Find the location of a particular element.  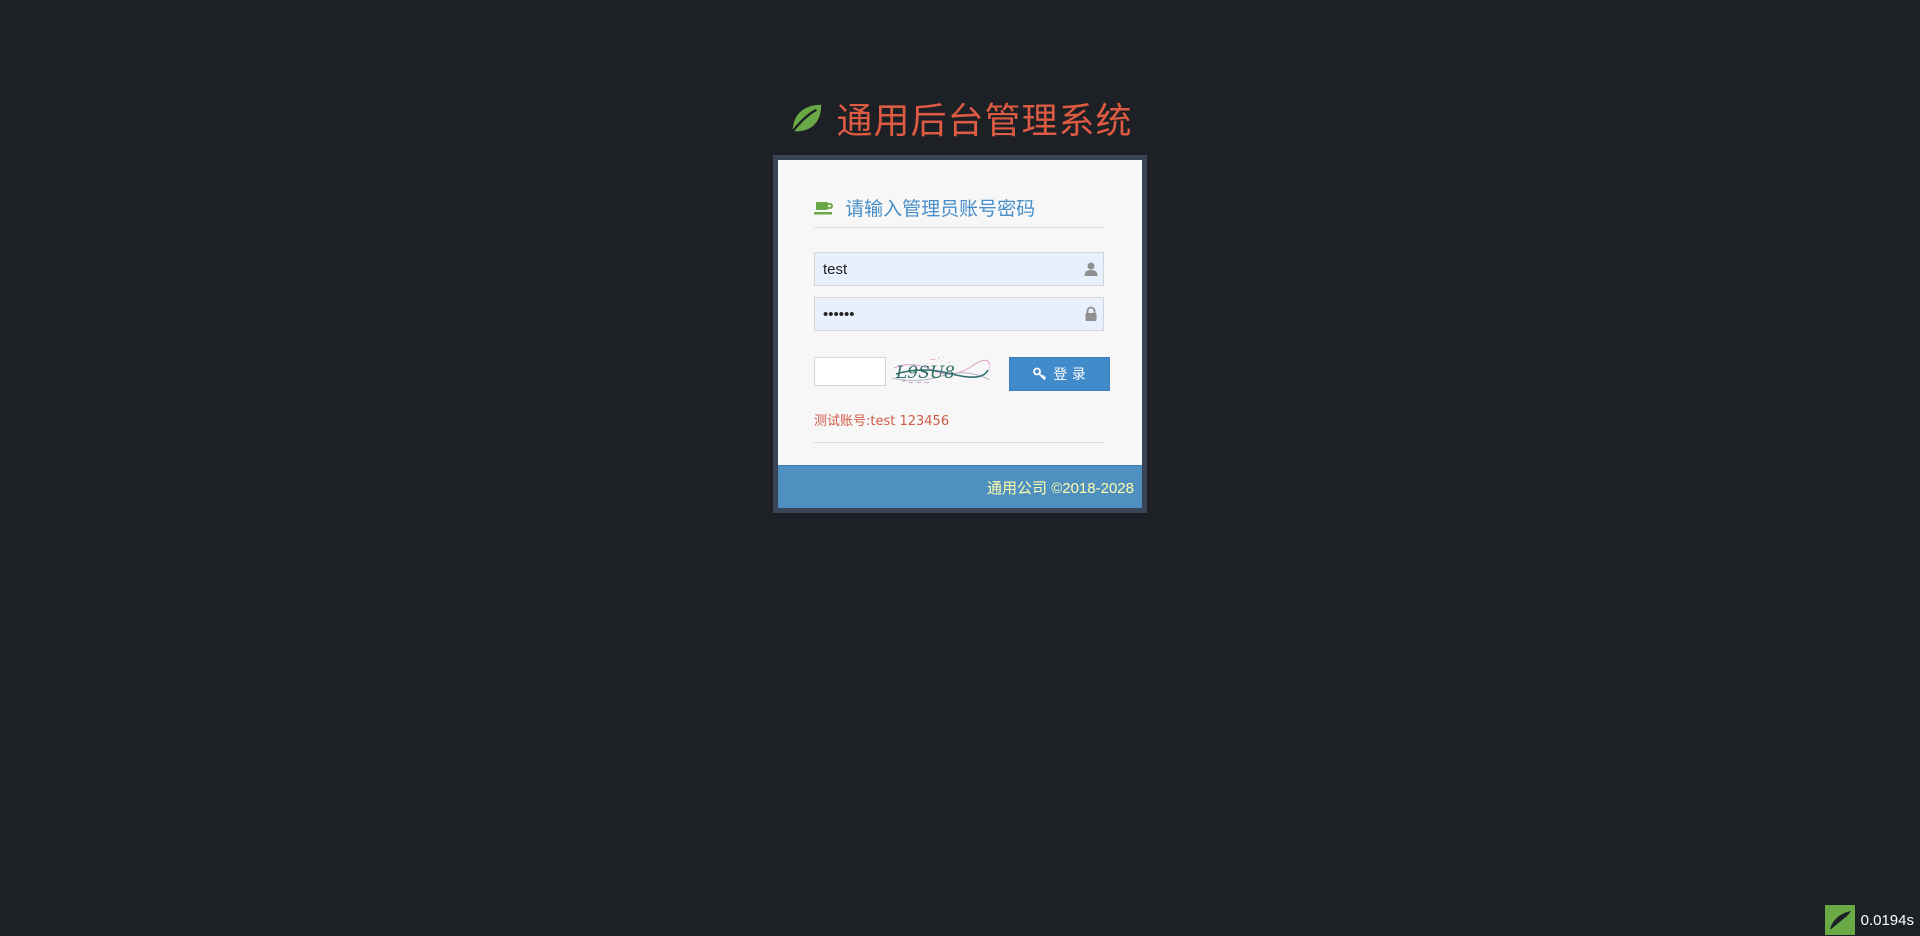

lock-icon is located at coordinates (1091, 313).